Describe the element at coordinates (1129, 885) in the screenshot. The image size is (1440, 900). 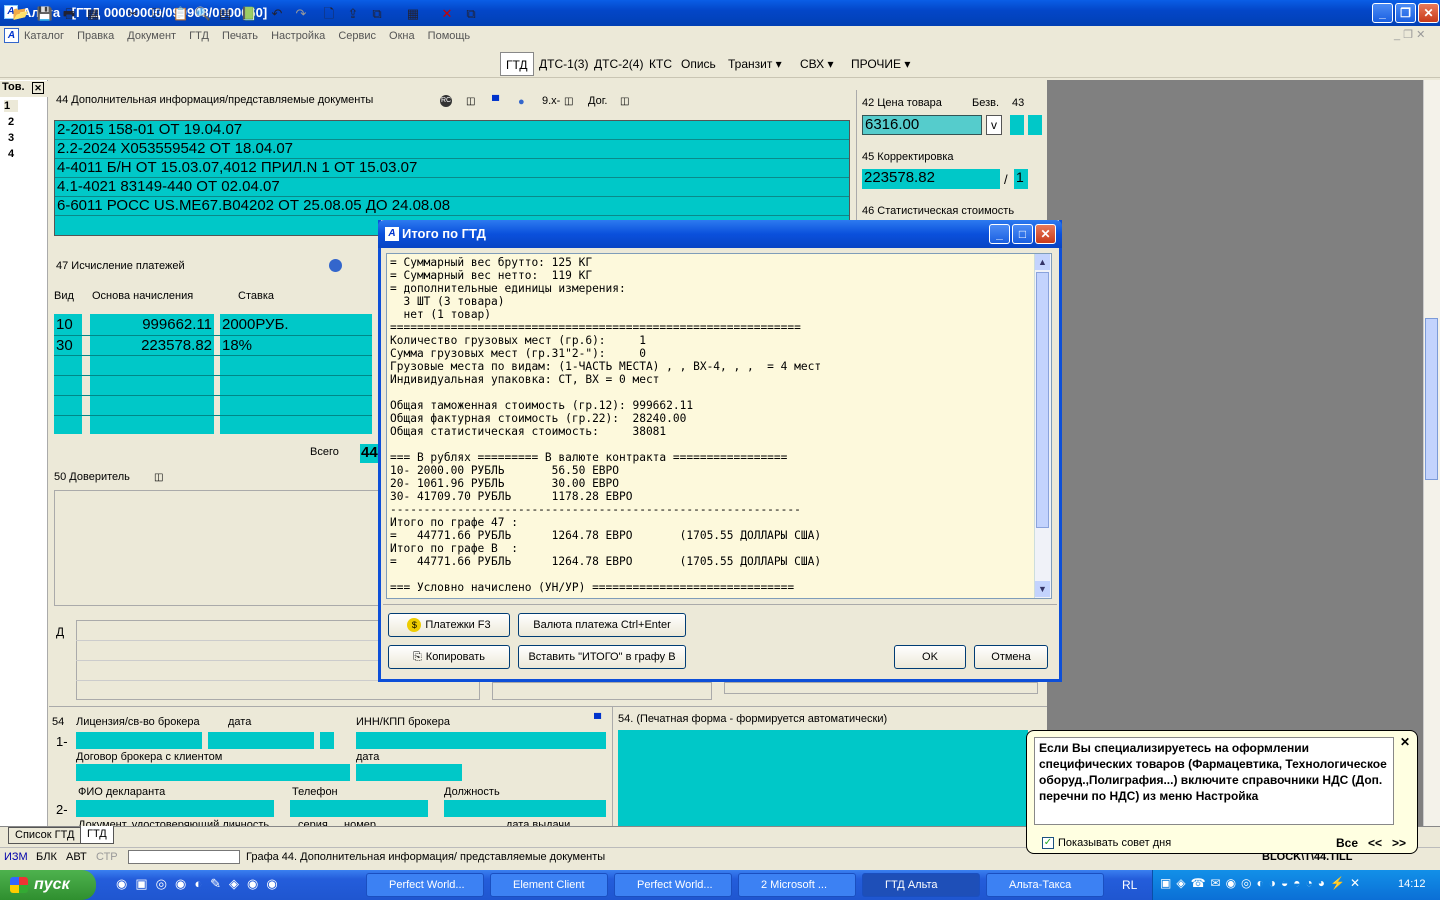
I see `language-indicator: RL` at that location.